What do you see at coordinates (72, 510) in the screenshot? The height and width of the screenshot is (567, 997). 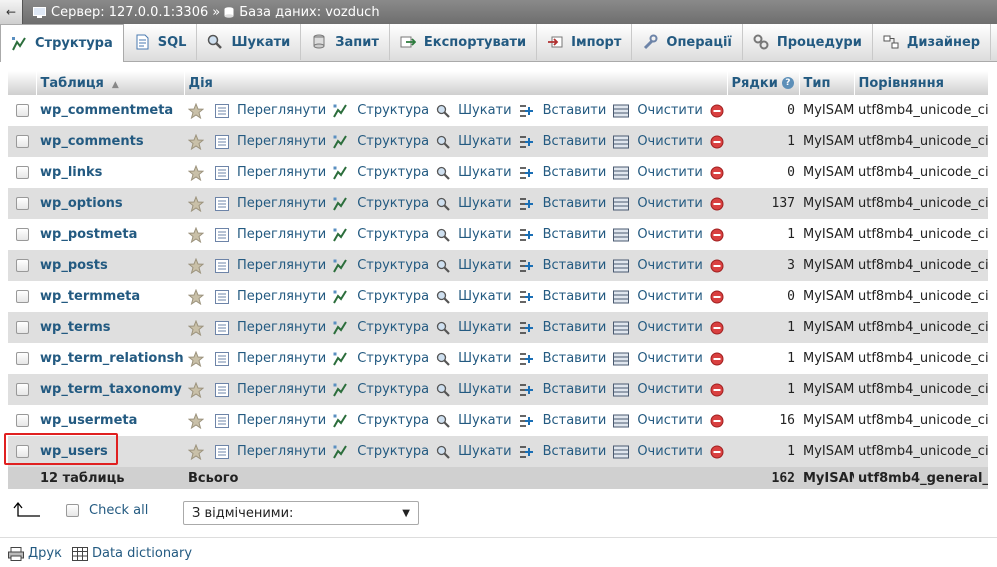 I see `check-all-checkbox` at bounding box center [72, 510].